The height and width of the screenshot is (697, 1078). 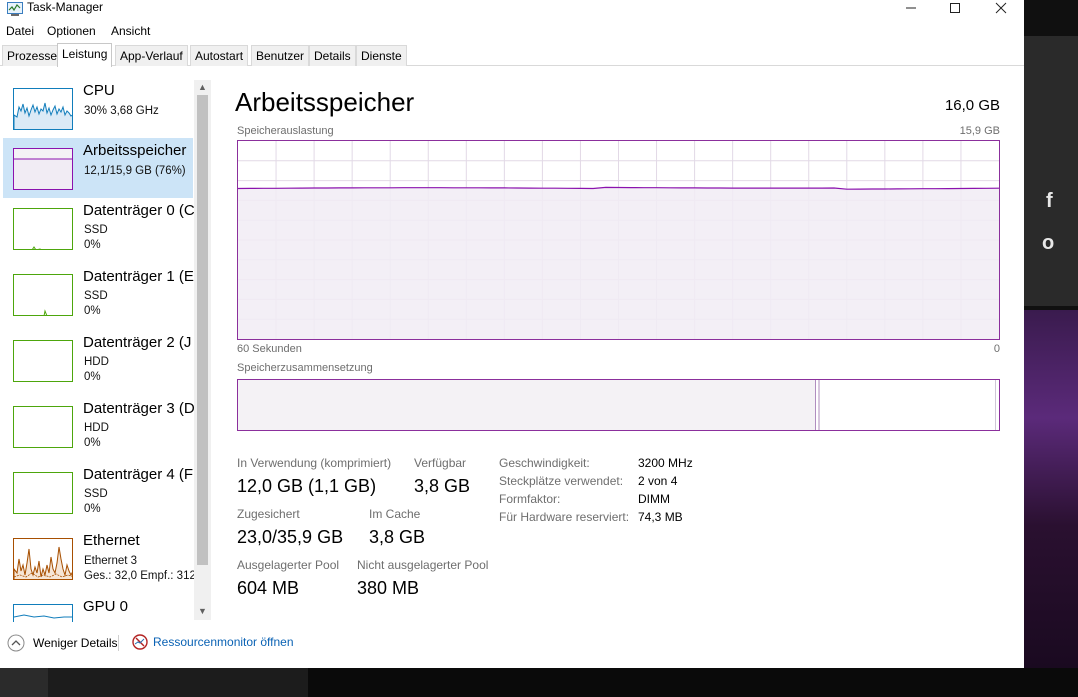 I want to click on tab-autostart: Autostart, so click(x=219, y=55).